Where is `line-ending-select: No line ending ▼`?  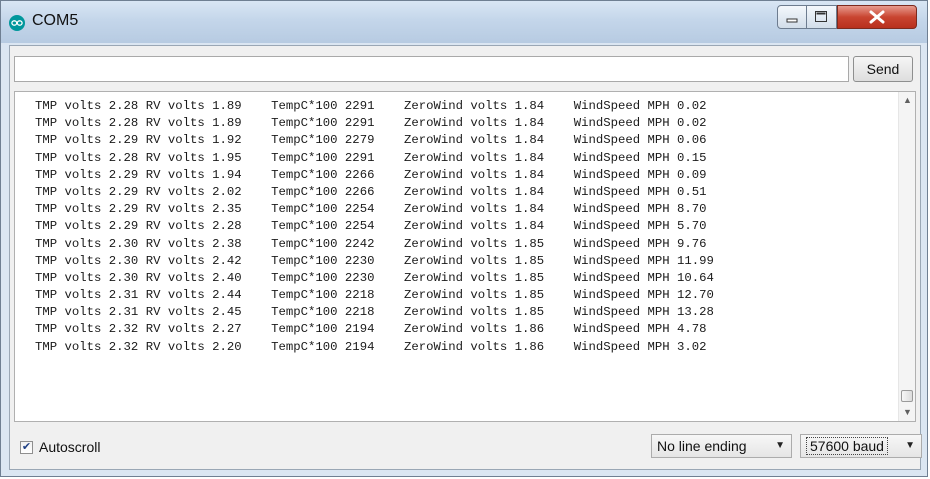 line-ending-select: No line ending ▼ is located at coordinates (721, 446).